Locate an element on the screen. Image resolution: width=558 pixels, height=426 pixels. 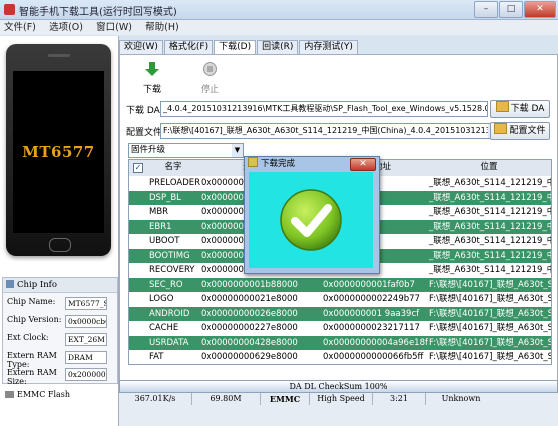
download-da-button-label: 下载 DA is located at coordinates (527, 109).